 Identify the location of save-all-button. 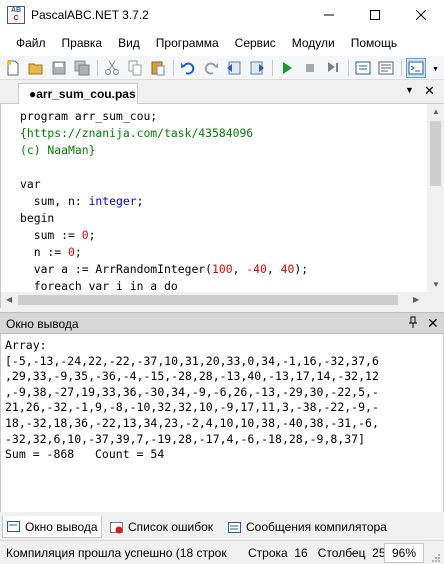
(82, 68).